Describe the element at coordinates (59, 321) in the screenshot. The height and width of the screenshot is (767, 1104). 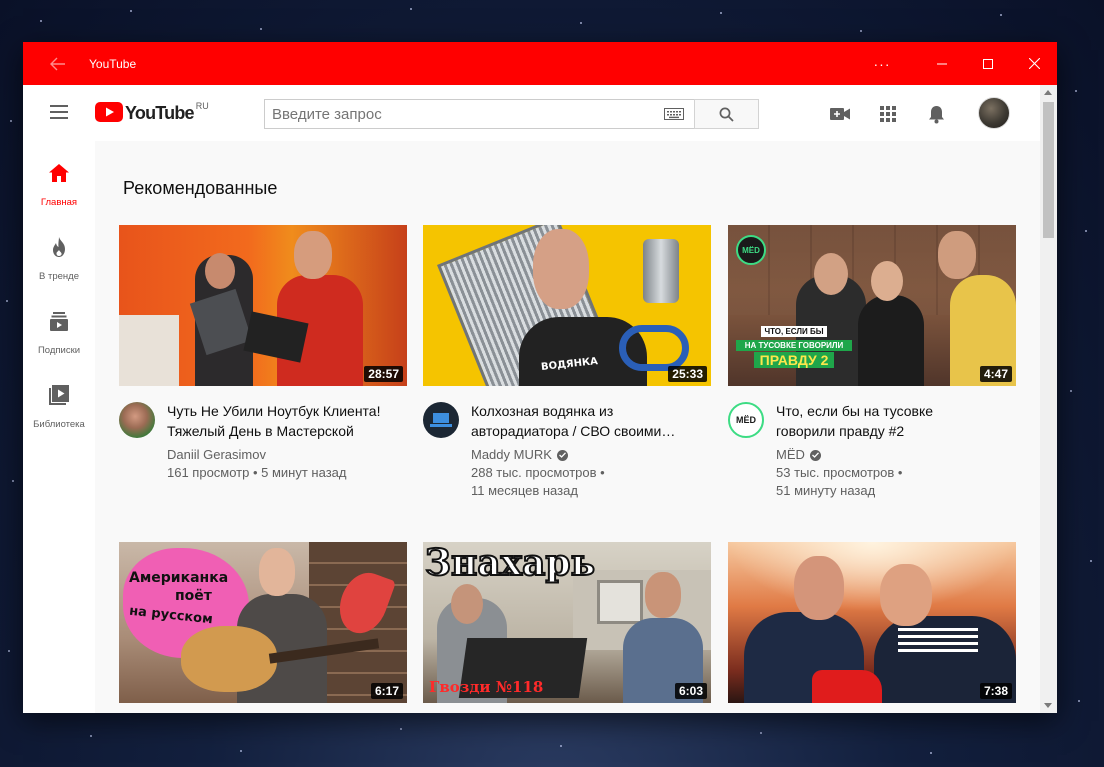
I see `subscriptions-icon` at that location.